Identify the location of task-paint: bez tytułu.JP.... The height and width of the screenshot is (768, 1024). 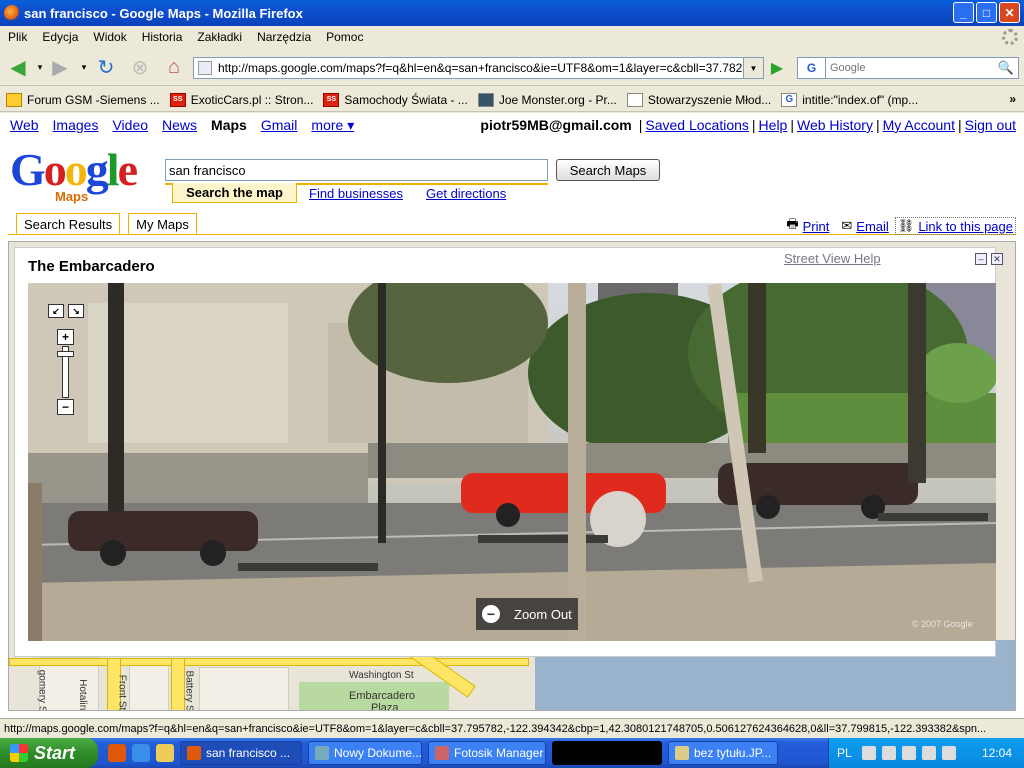
(723, 753).